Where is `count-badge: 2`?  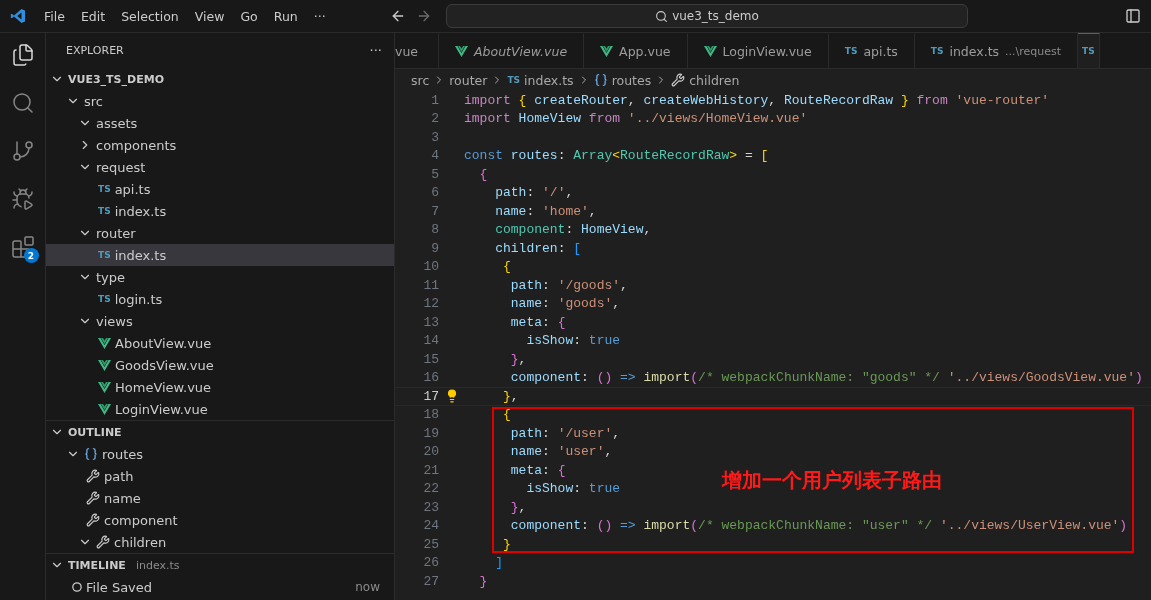 count-badge: 2 is located at coordinates (31, 255).